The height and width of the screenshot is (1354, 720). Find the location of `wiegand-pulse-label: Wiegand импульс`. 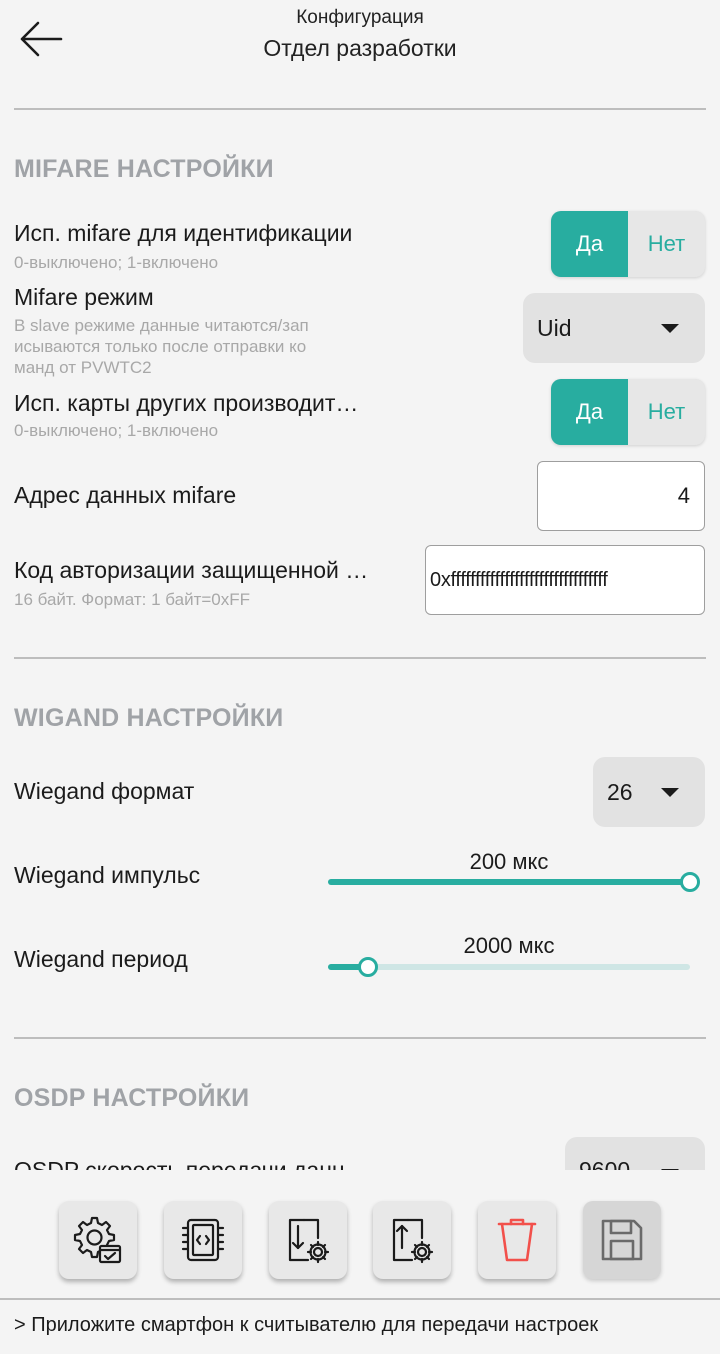

wiegand-pulse-label: Wiegand импульс is located at coordinates (107, 875).